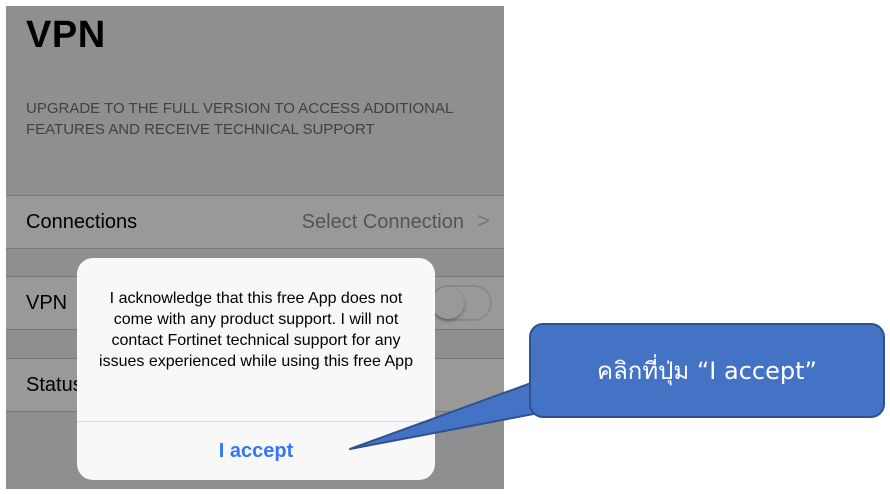 The width and height of the screenshot is (890, 494). Describe the element at coordinates (457, 413) in the screenshot. I see `callout-pointer` at that location.